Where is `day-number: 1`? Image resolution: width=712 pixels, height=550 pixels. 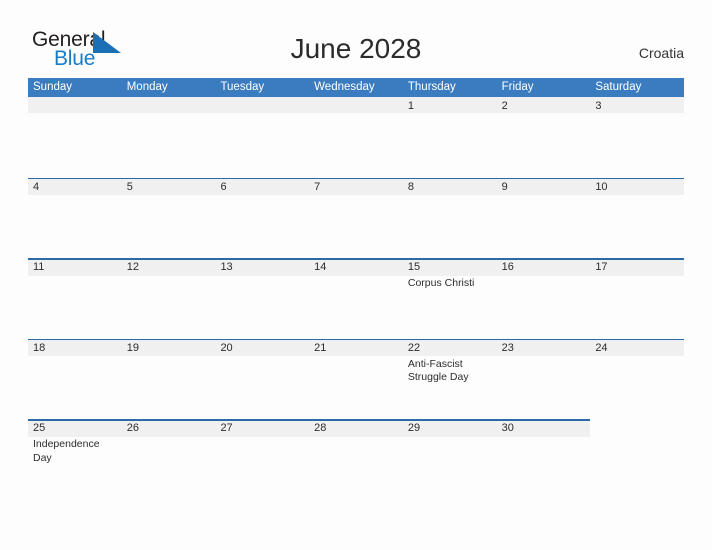
day-number: 1 is located at coordinates (410, 106).